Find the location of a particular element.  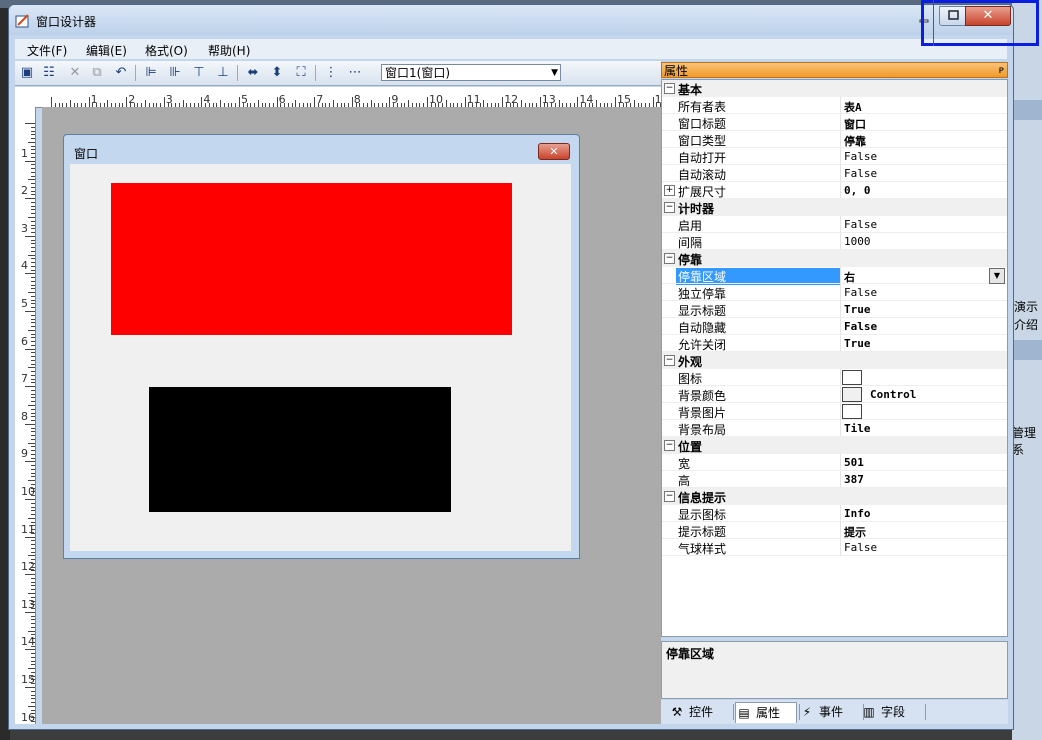

properties-list-icon: ☷ is located at coordinates (49, 73).